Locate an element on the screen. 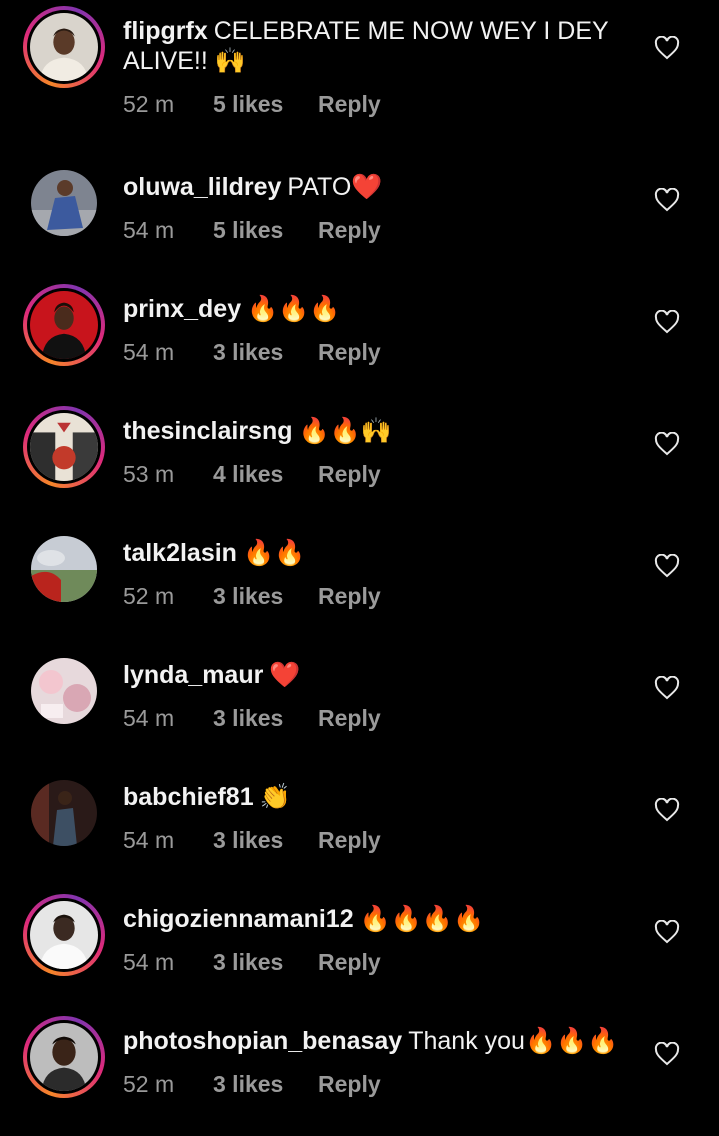  comment-username: photoshopian_benasay is located at coordinates (262, 1041).